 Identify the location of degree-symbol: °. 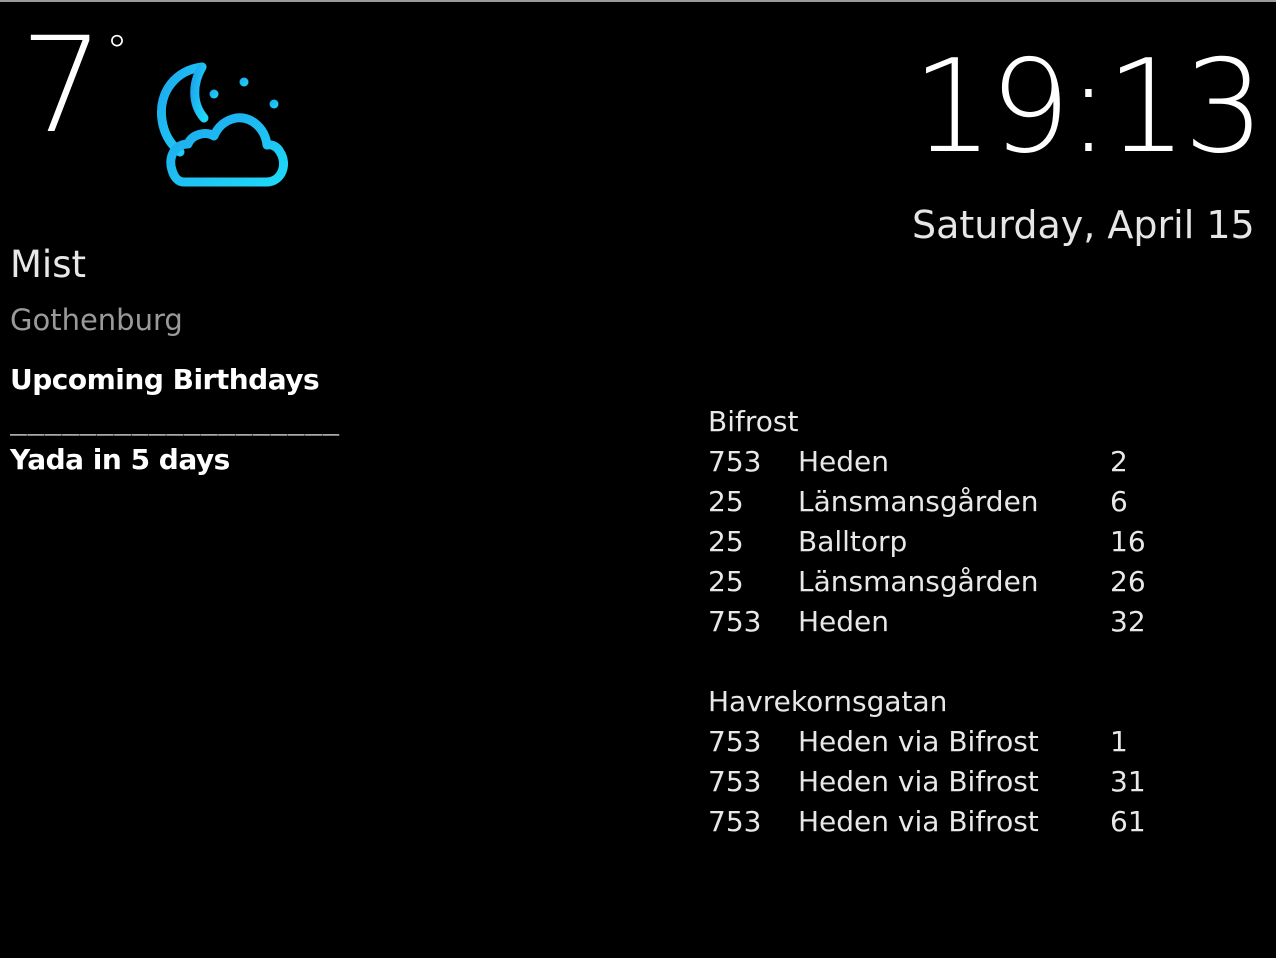
(117, 51).